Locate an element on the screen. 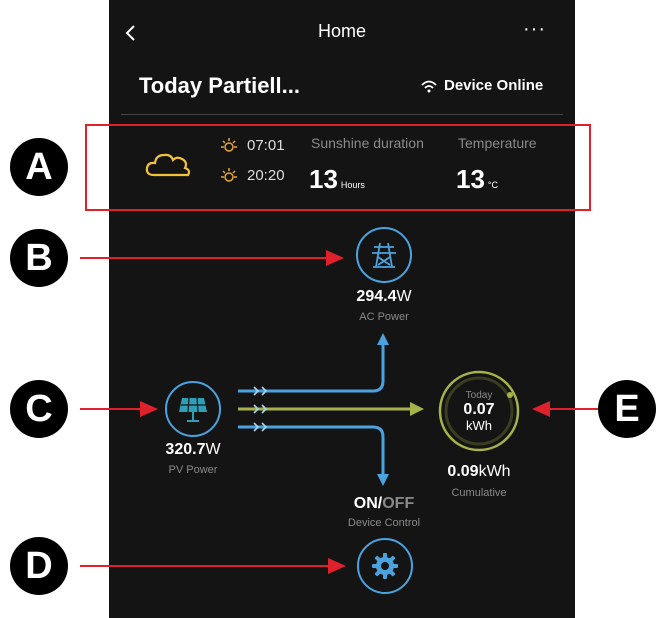 This screenshot has width=665, height=618. pv-power-number: 320.7 is located at coordinates (185, 449).